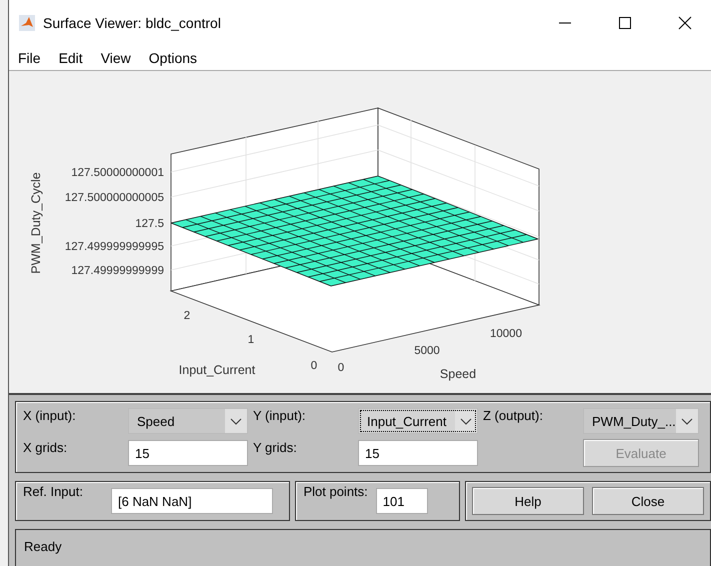 This screenshot has width=711, height=566. Describe the element at coordinates (335, 491) in the screenshot. I see `plot-points-label: Plot points:` at that location.